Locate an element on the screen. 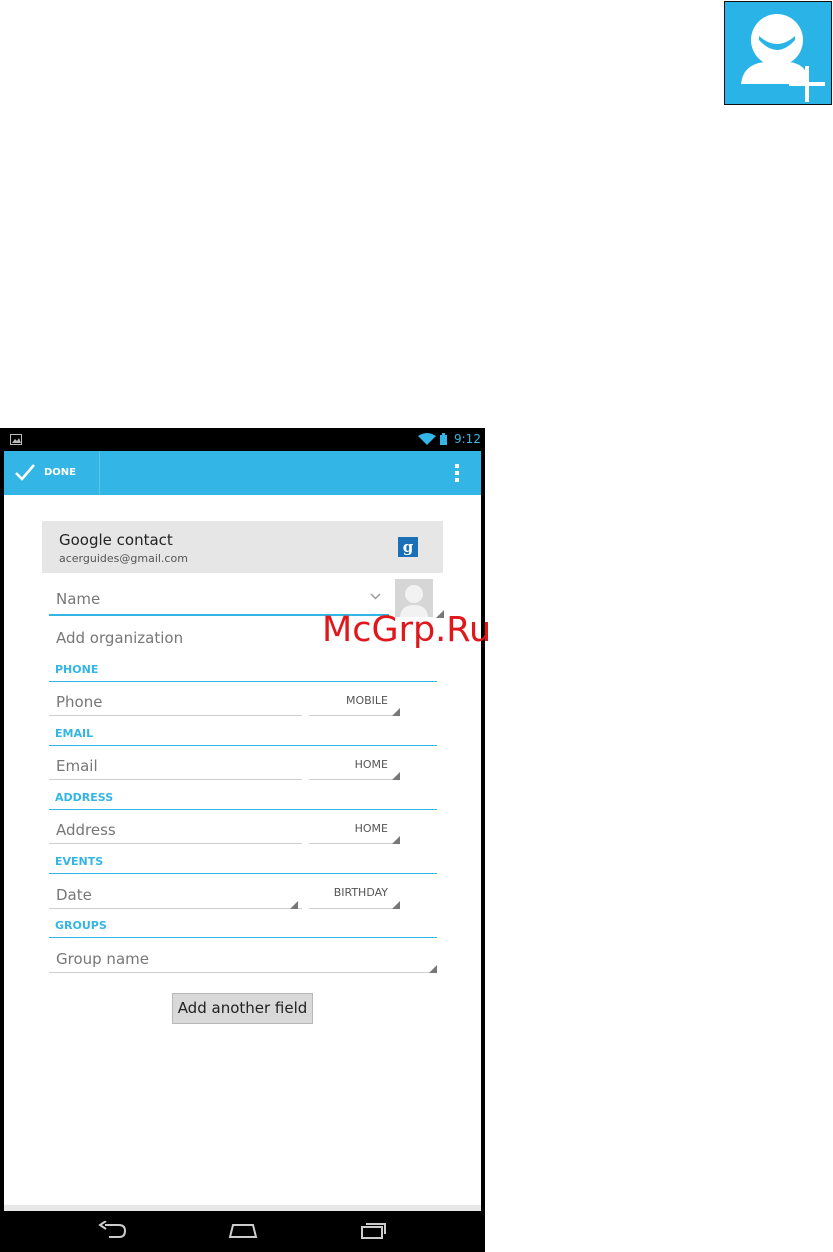 The image size is (833, 1252). add-another-field-button: Add another field is located at coordinates (242, 1008).